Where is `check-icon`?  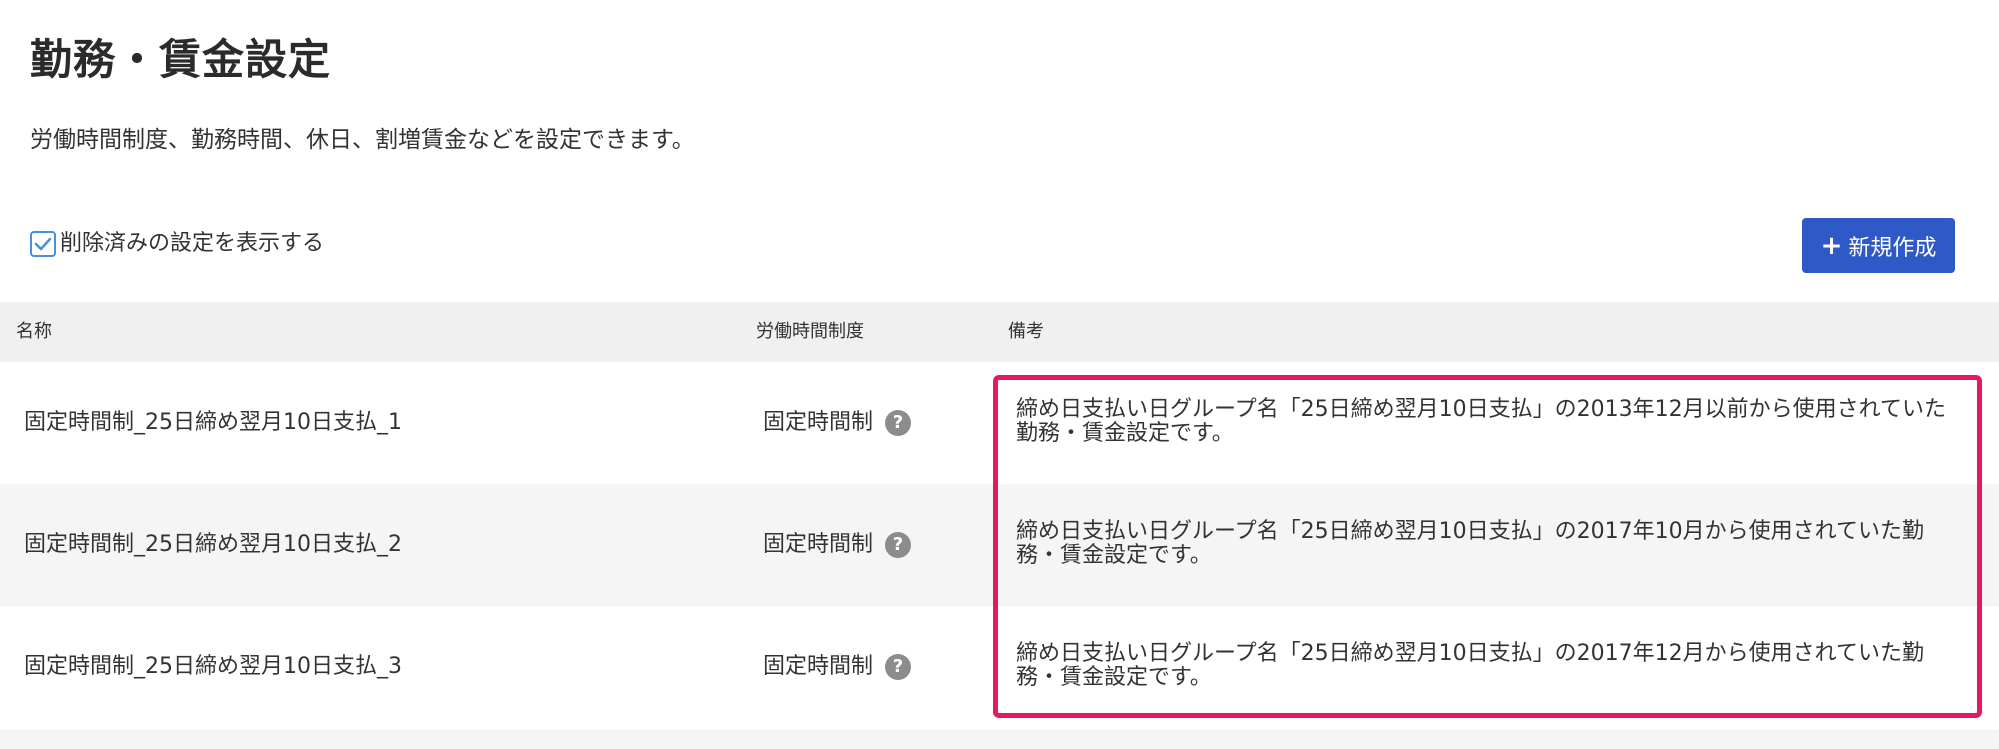 check-icon is located at coordinates (43, 244).